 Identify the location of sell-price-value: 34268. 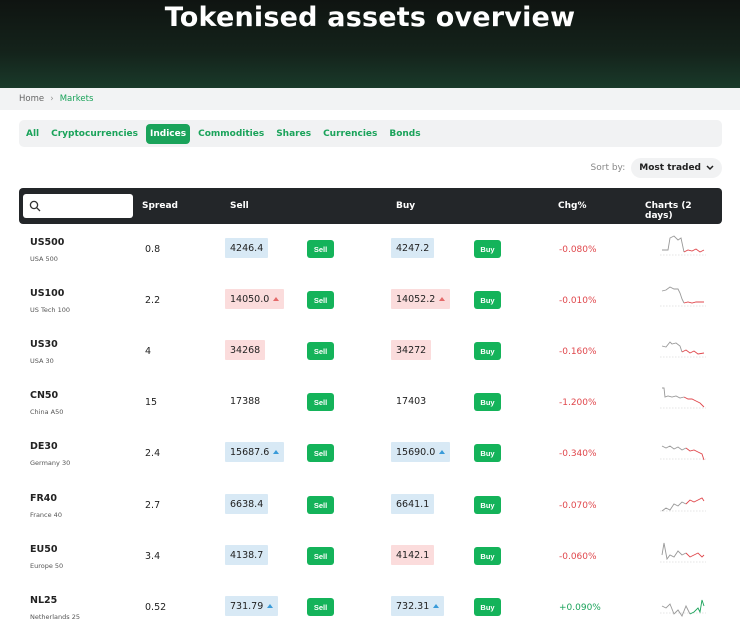
(245, 350).